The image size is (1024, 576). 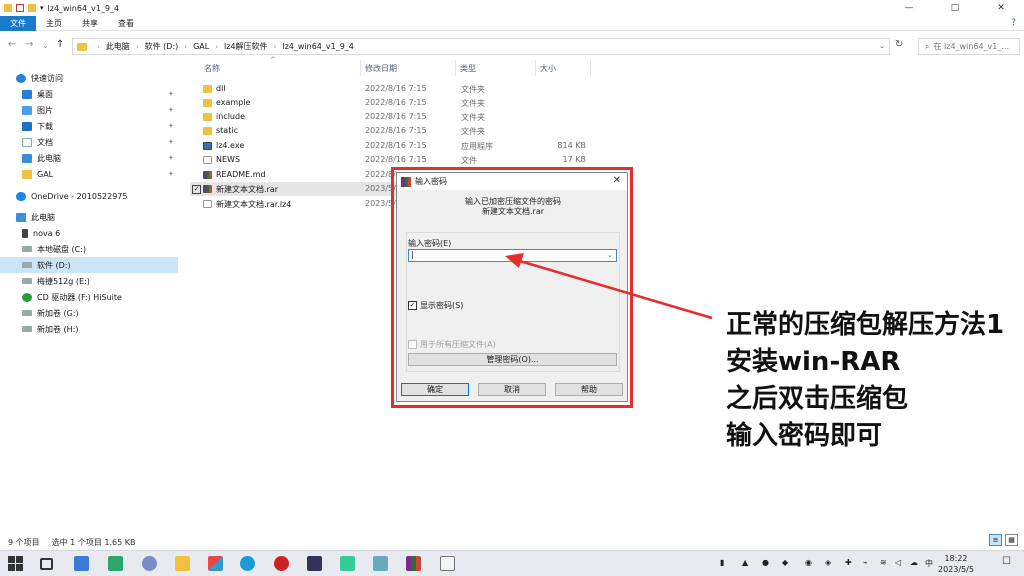 What do you see at coordinates (512, 563) in the screenshot?
I see `taskbar: ▮ ▲ ● ◆ ◉ ◈ ✚ ⌁ ≋ ◁ ☁ 中 18:22 2023/5/5 ☐` at bounding box center [512, 563].